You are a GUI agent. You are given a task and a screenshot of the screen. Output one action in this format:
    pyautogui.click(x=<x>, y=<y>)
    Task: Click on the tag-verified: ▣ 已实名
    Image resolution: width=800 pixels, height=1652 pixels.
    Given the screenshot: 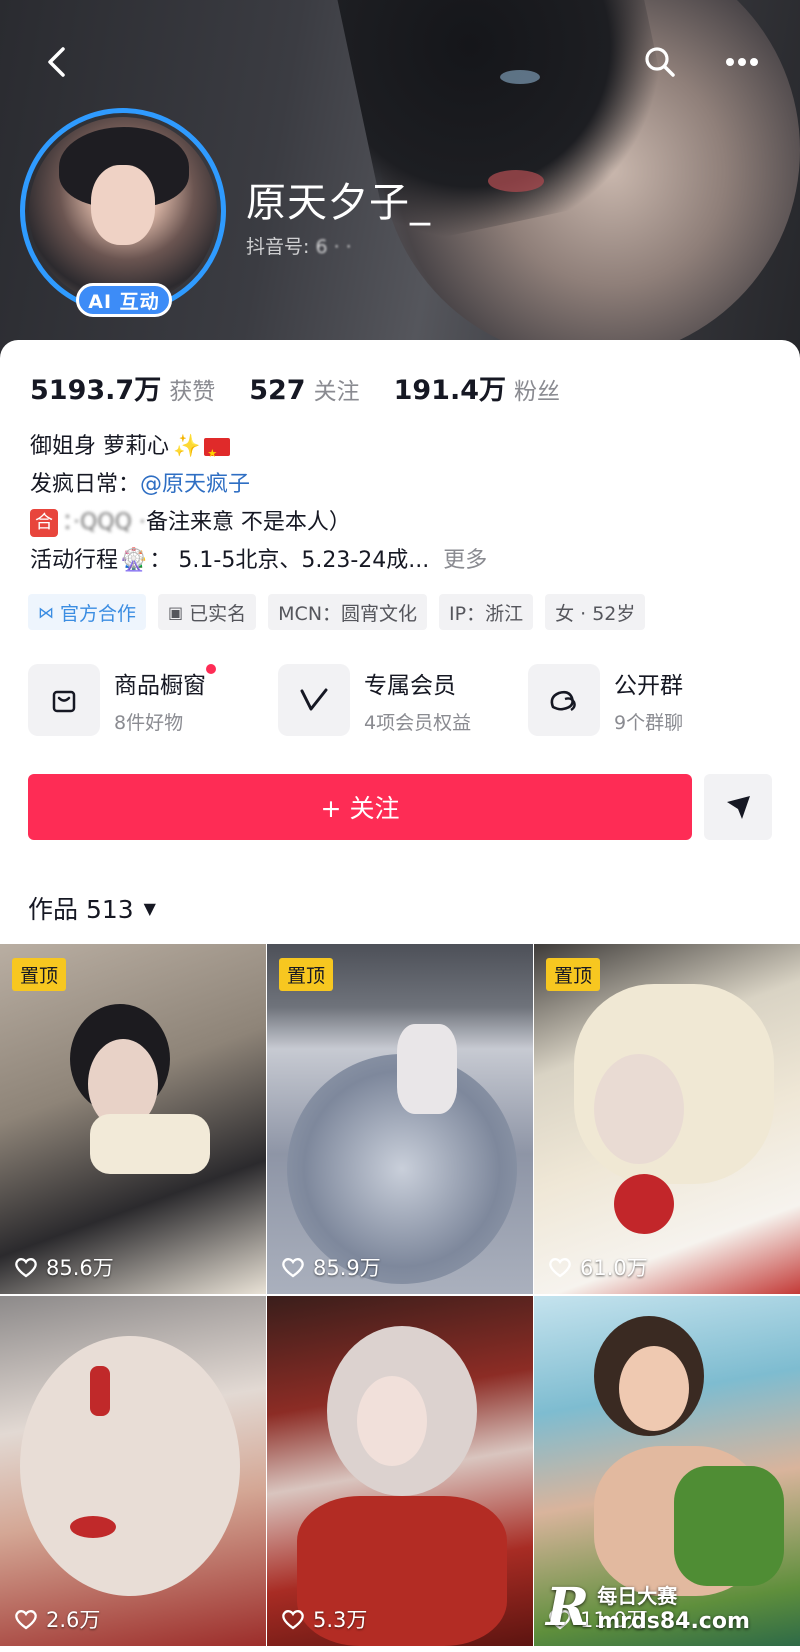 What is the action you would take?
    pyautogui.click(x=207, y=612)
    